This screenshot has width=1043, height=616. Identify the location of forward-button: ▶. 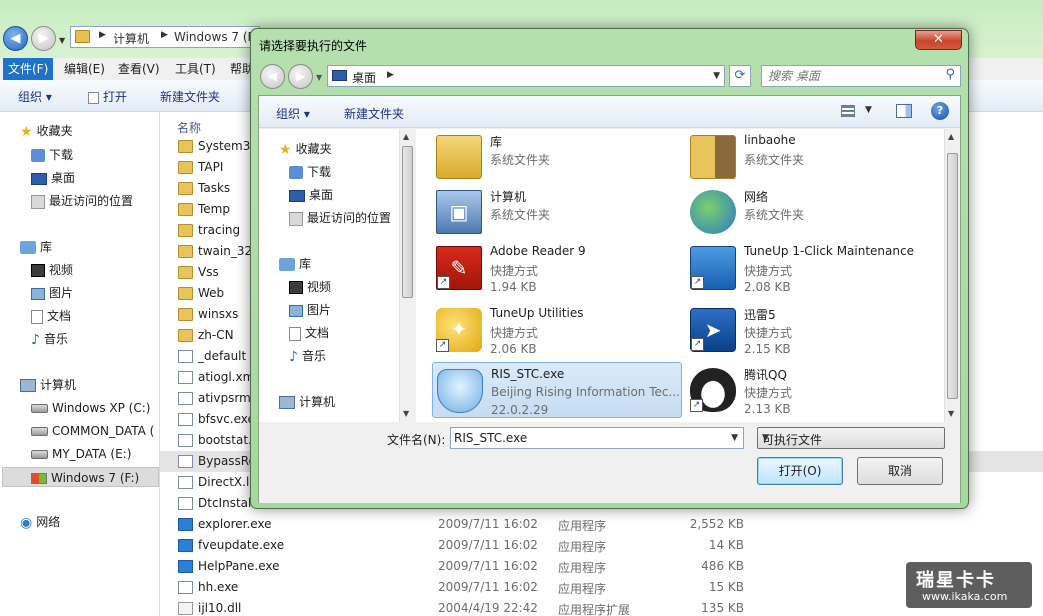
(43, 38).